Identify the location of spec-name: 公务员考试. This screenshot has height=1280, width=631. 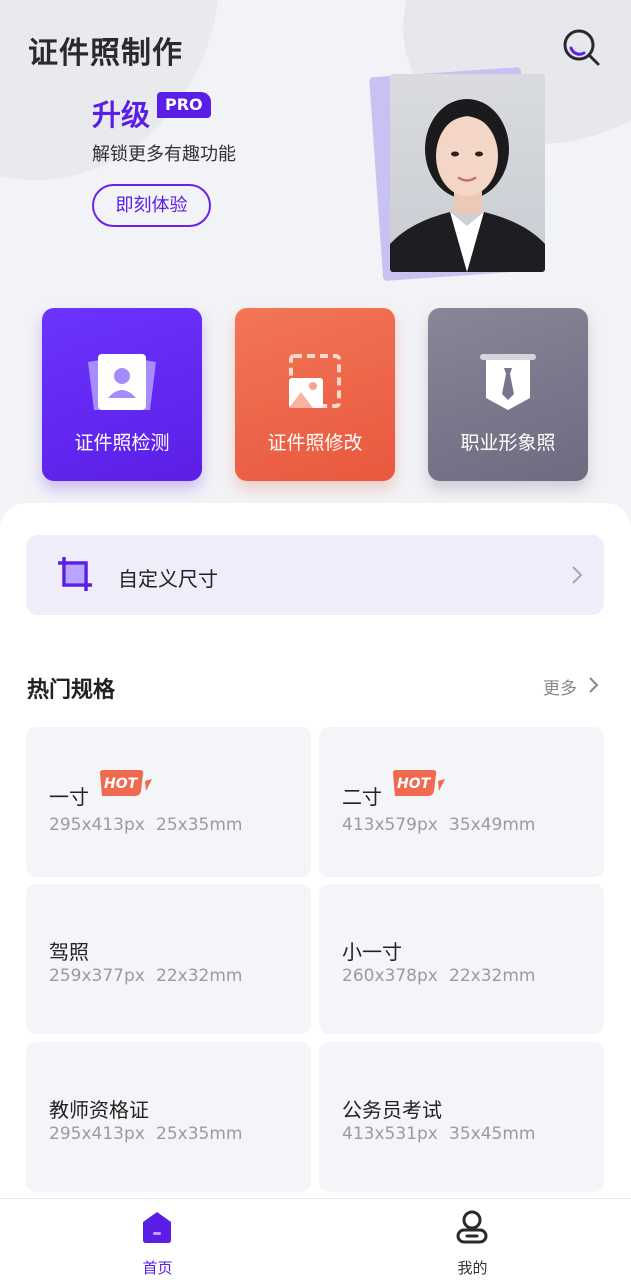
(392, 1110).